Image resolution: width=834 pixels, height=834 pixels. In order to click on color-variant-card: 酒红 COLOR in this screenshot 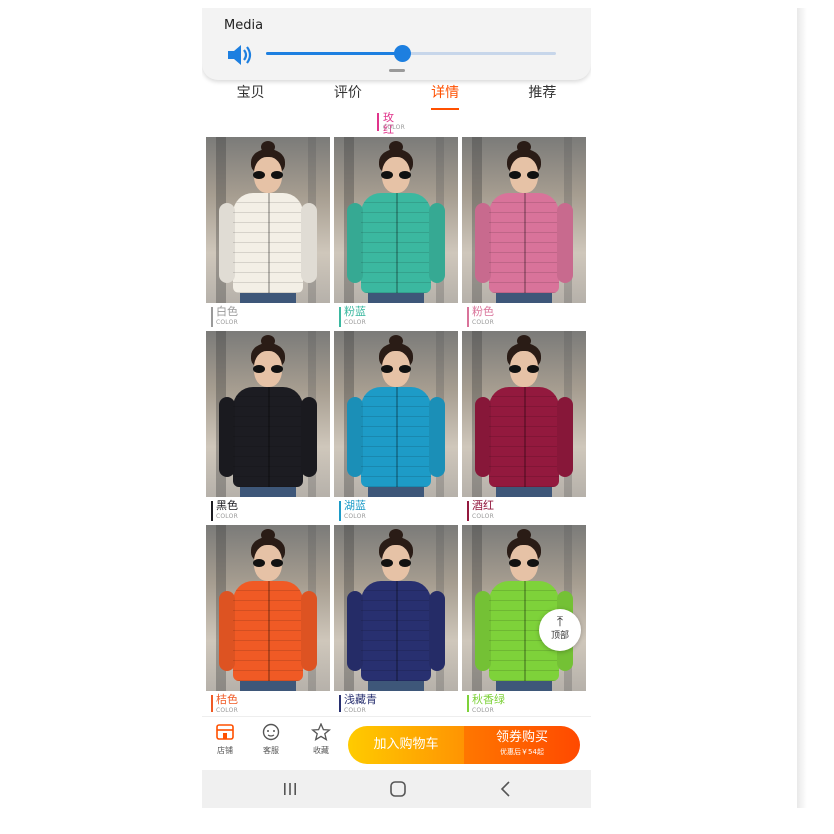, I will do `click(524, 428)`.